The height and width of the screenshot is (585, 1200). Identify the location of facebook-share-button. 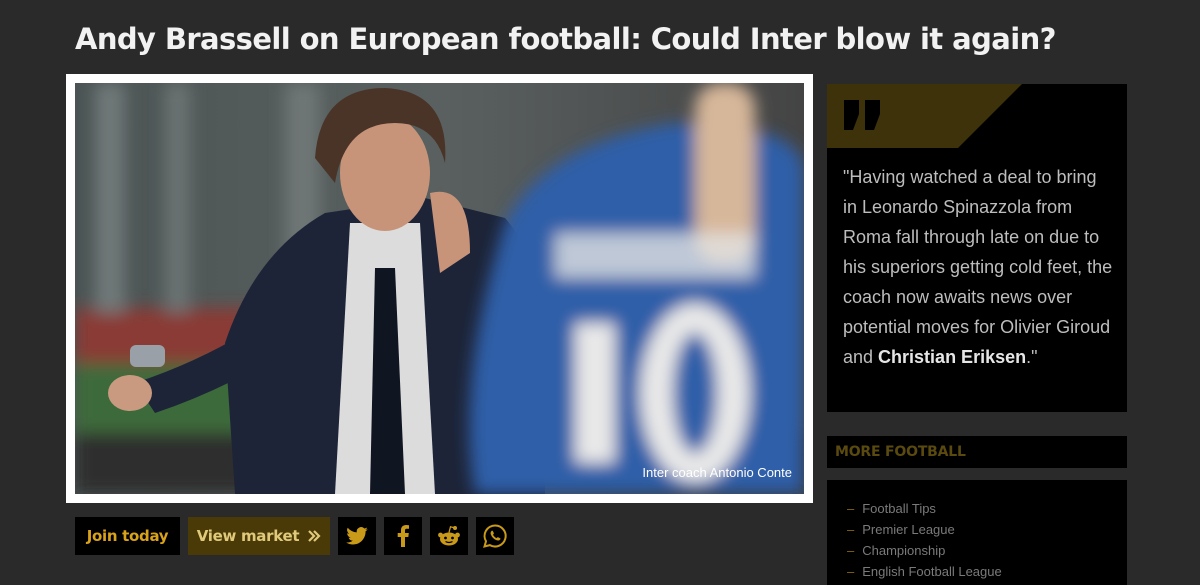
(403, 536).